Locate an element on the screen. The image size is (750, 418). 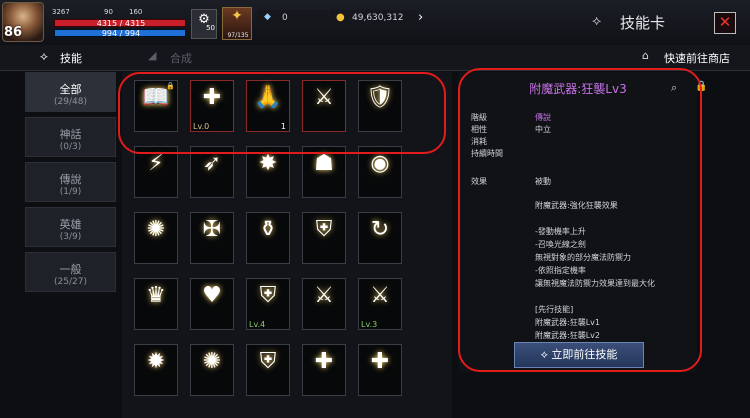
skill-icon: ♛ is located at coordinates (156, 295).